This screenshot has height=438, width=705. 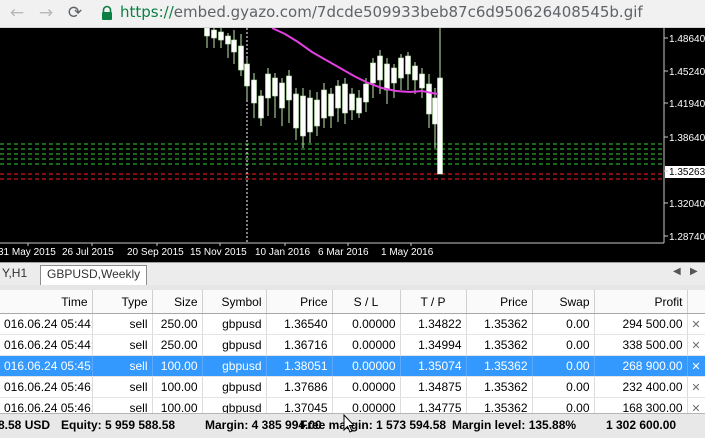 What do you see at coordinates (46, 324) in the screenshot?
I see `cell-time: 016.06.24 05:44:06` at bounding box center [46, 324].